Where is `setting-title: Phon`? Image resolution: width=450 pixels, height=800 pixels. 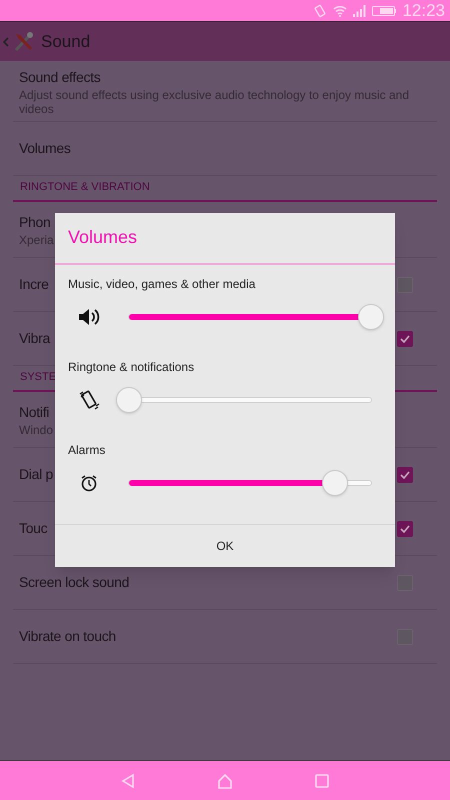
setting-title: Phon is located at coordinates (36, 222).